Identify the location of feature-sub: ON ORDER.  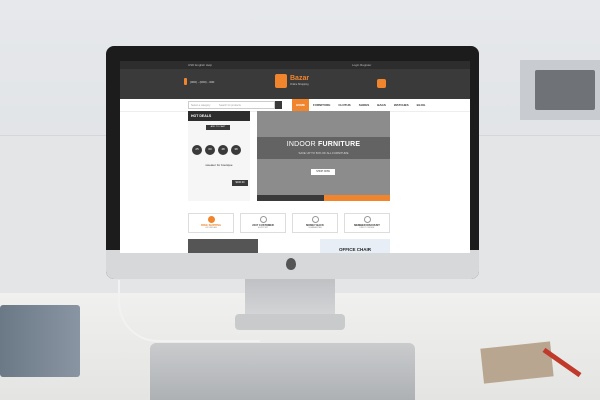
(211, 228).